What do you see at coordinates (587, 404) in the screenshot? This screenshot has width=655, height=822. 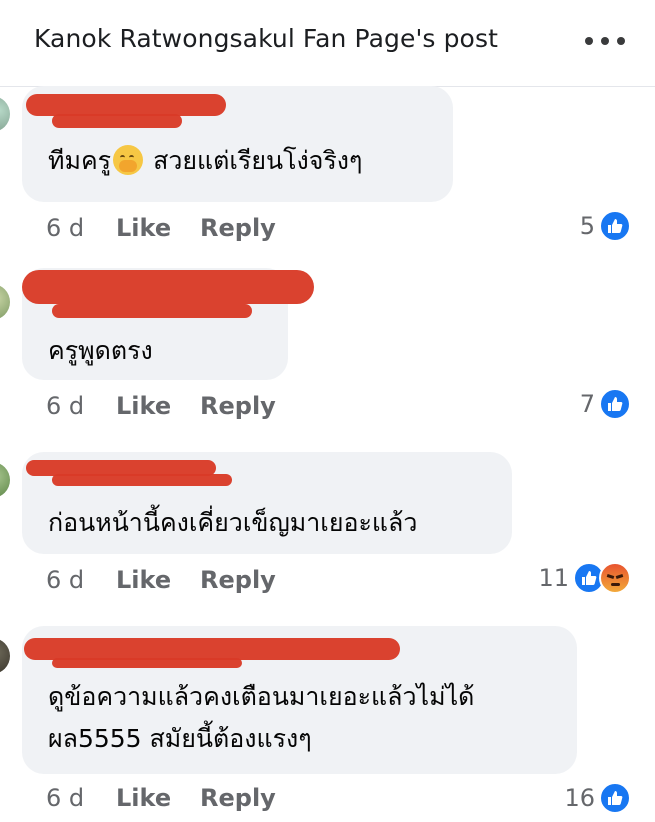 I see `reaction-count: 7` at bounding box center [587, 404].